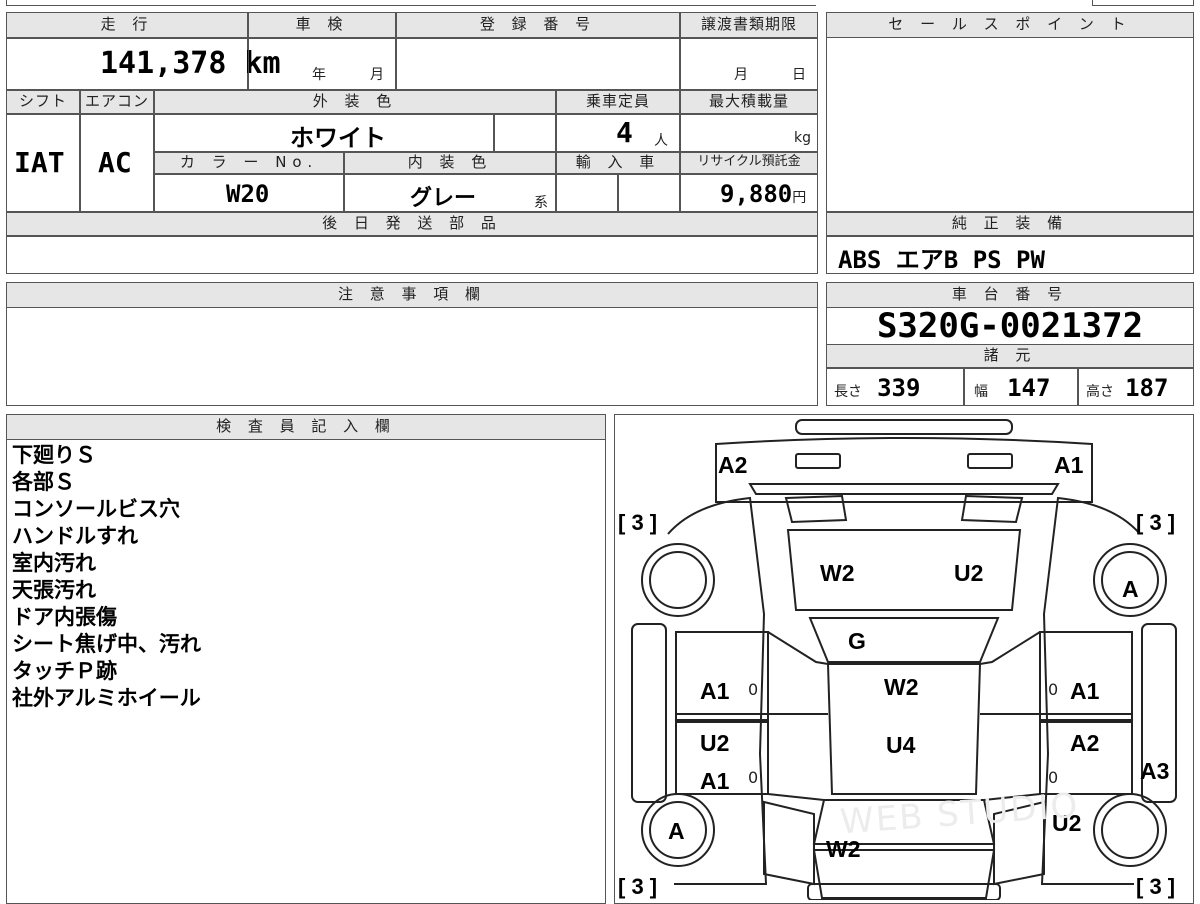  Describe the element at coordinates (1156, 522) in the screenshot. I see `bracket-top-right: [ 3 ]` at that location.